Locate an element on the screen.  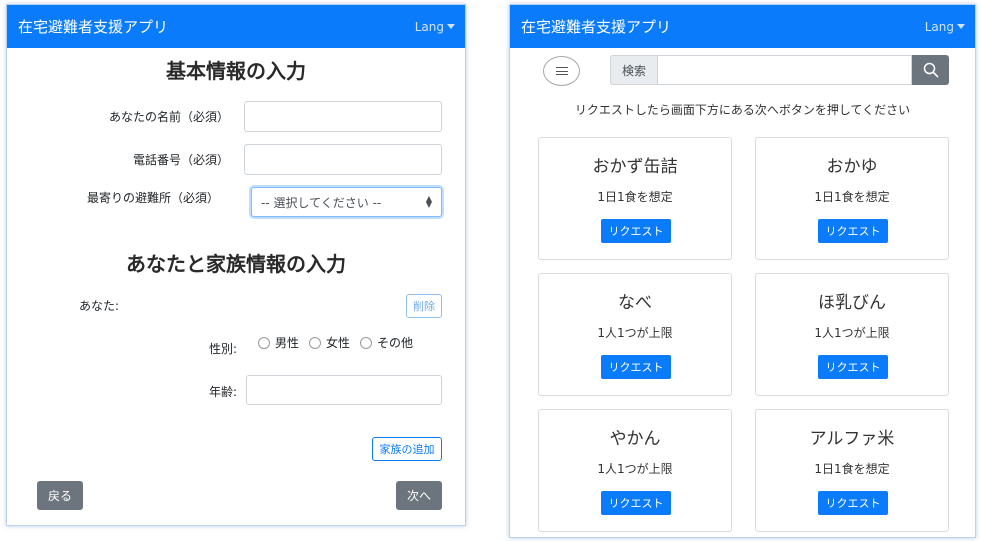
item-card: ほ乳びん 1人1つが上限 リクエスト is located at coordinates (852, 334).